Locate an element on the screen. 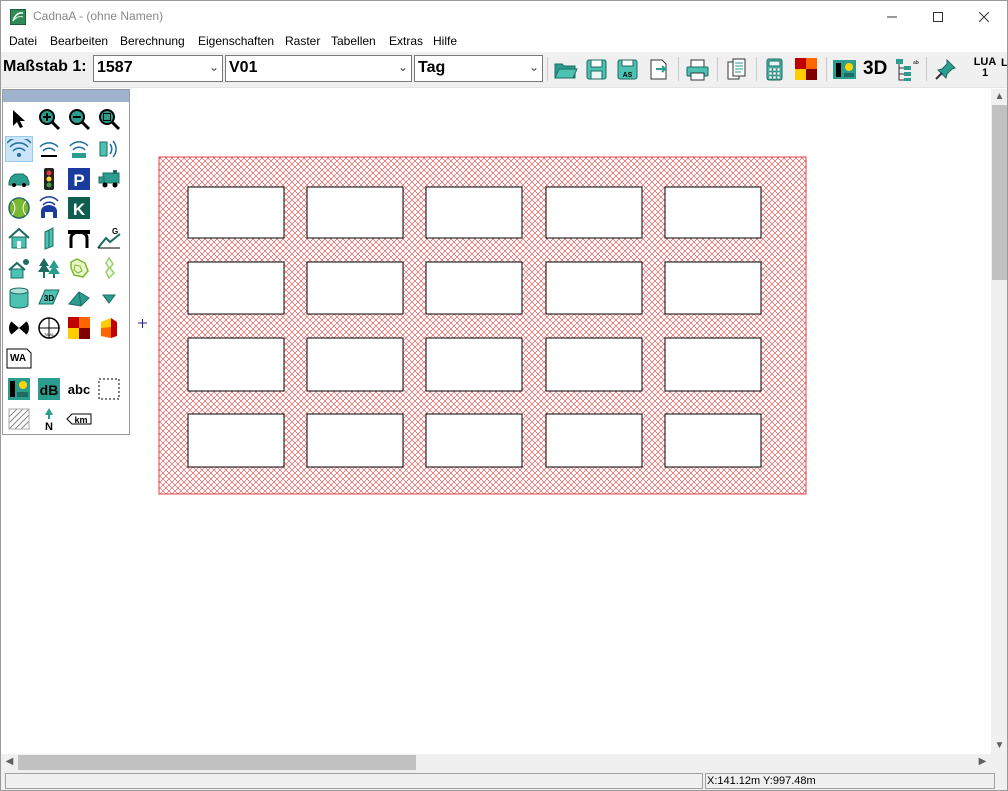 The image size is (1008, 791). save-icon is located at coordinates (596, 69).